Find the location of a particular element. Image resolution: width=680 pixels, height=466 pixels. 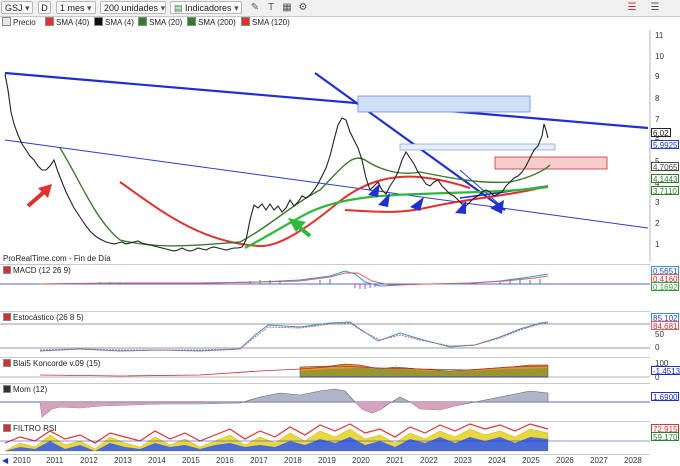

year-tick: 2028 is located at coordinates (633, 460).